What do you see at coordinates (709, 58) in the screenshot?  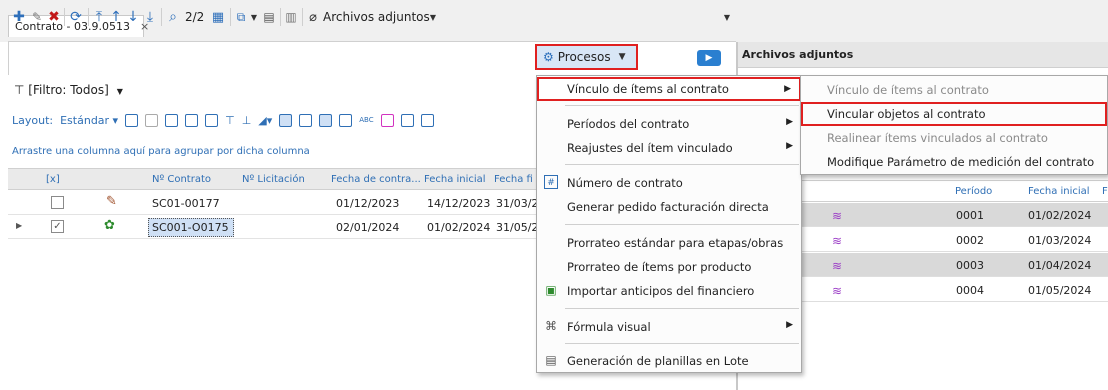 I see `video-icon: ▶` at bounding box center [709, 58].